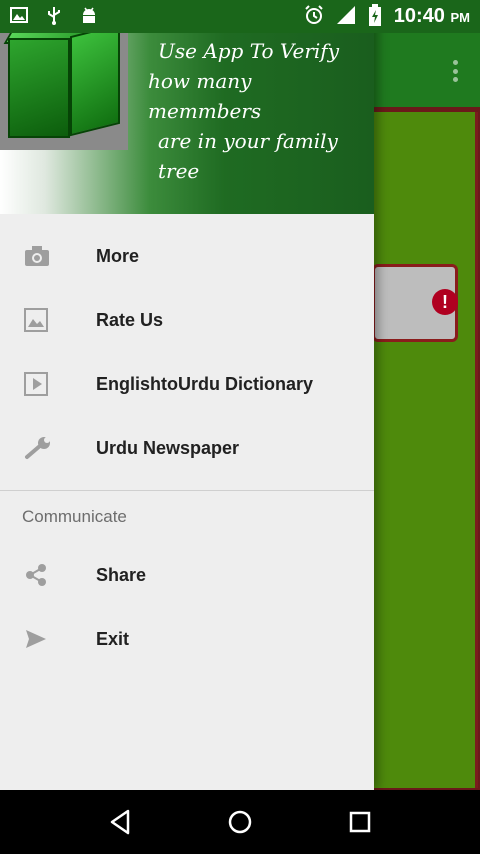  Describe the element at coordinates (130, 319) in the screenshot. I see `menu-item-label: Rate Us` at that location.